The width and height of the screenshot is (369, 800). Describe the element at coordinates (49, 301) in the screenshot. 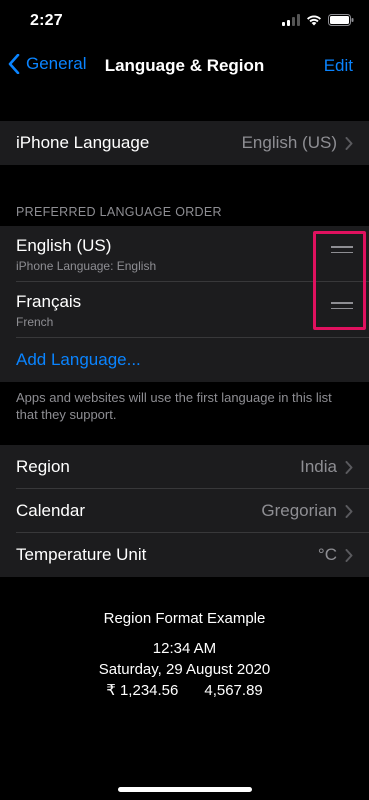

I see `language-name: Français` at that location.